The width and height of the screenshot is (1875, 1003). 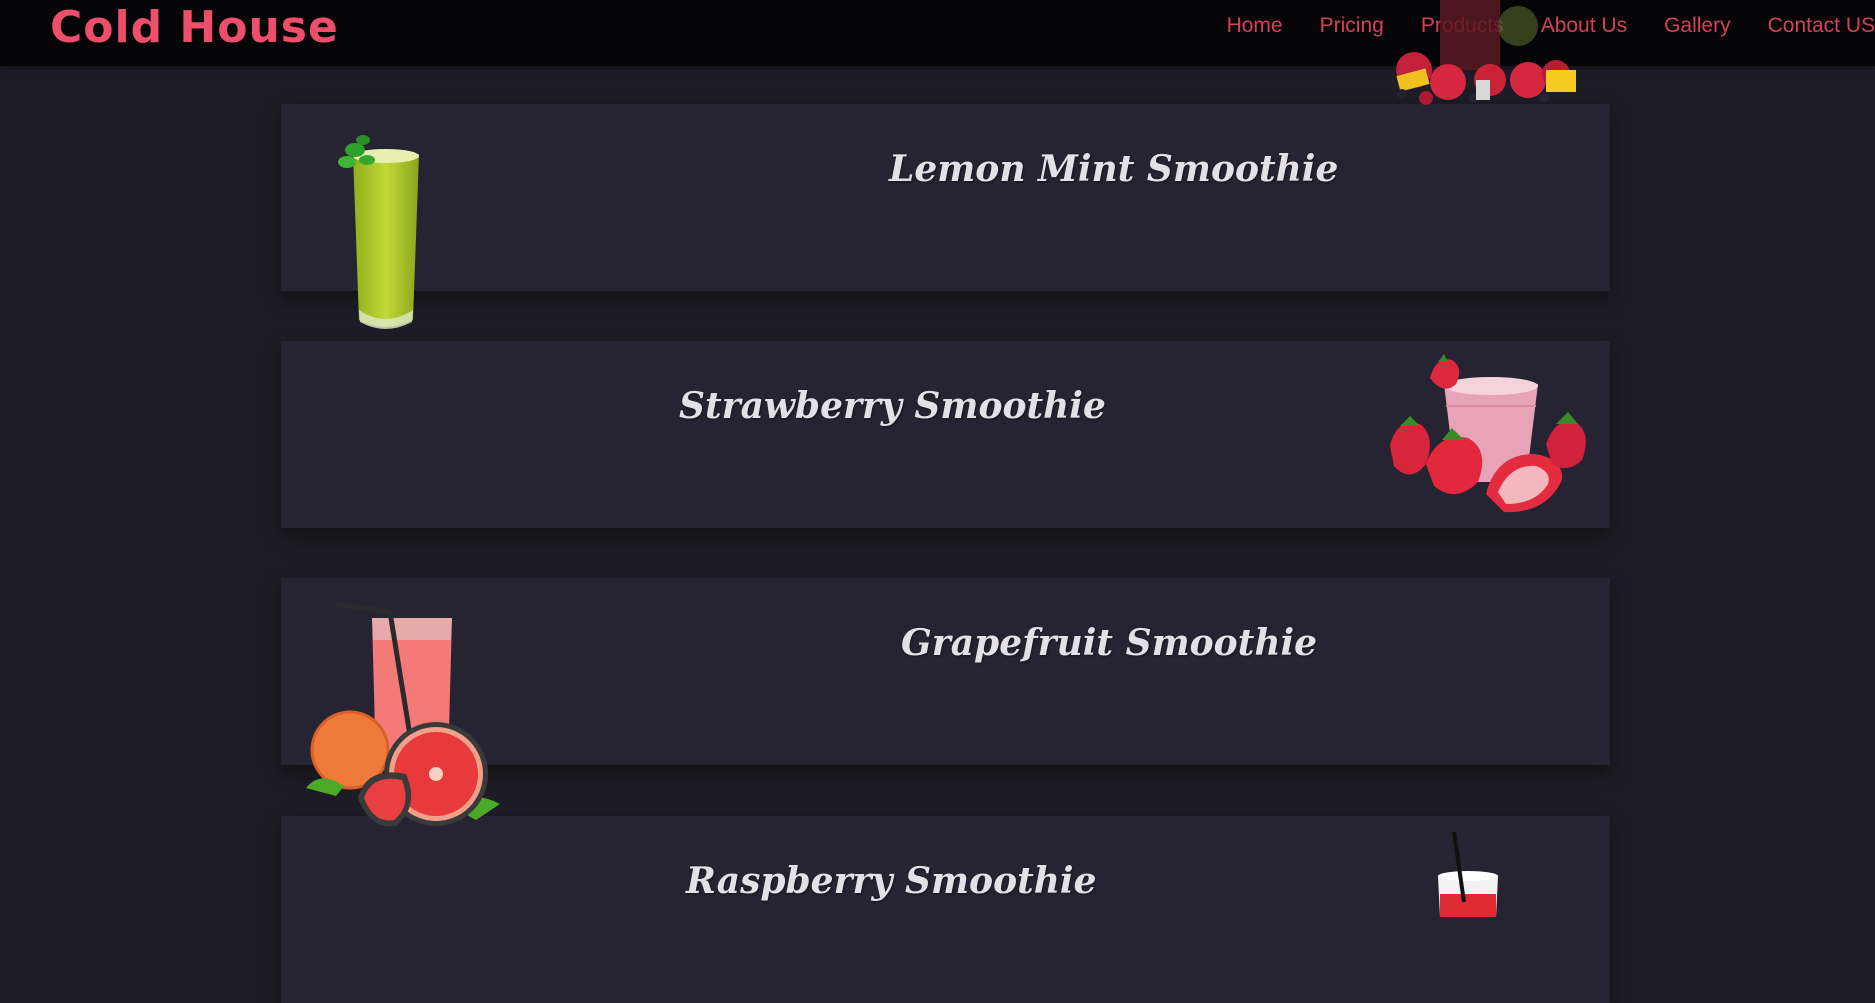 What do you see at coordinates (1468, 874) in the screenshot?
I see `raspberry-smoothie-image` at bounding box center [1468, 874].